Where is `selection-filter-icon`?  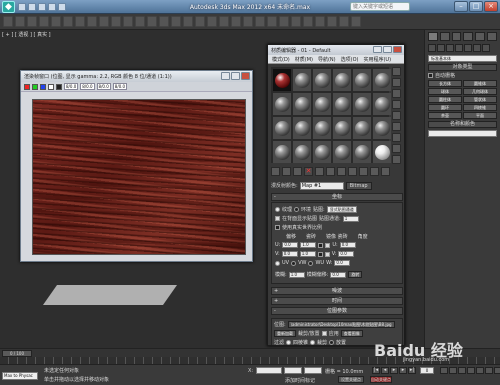
selection-filter-icon is located at coordinates (68, 21).